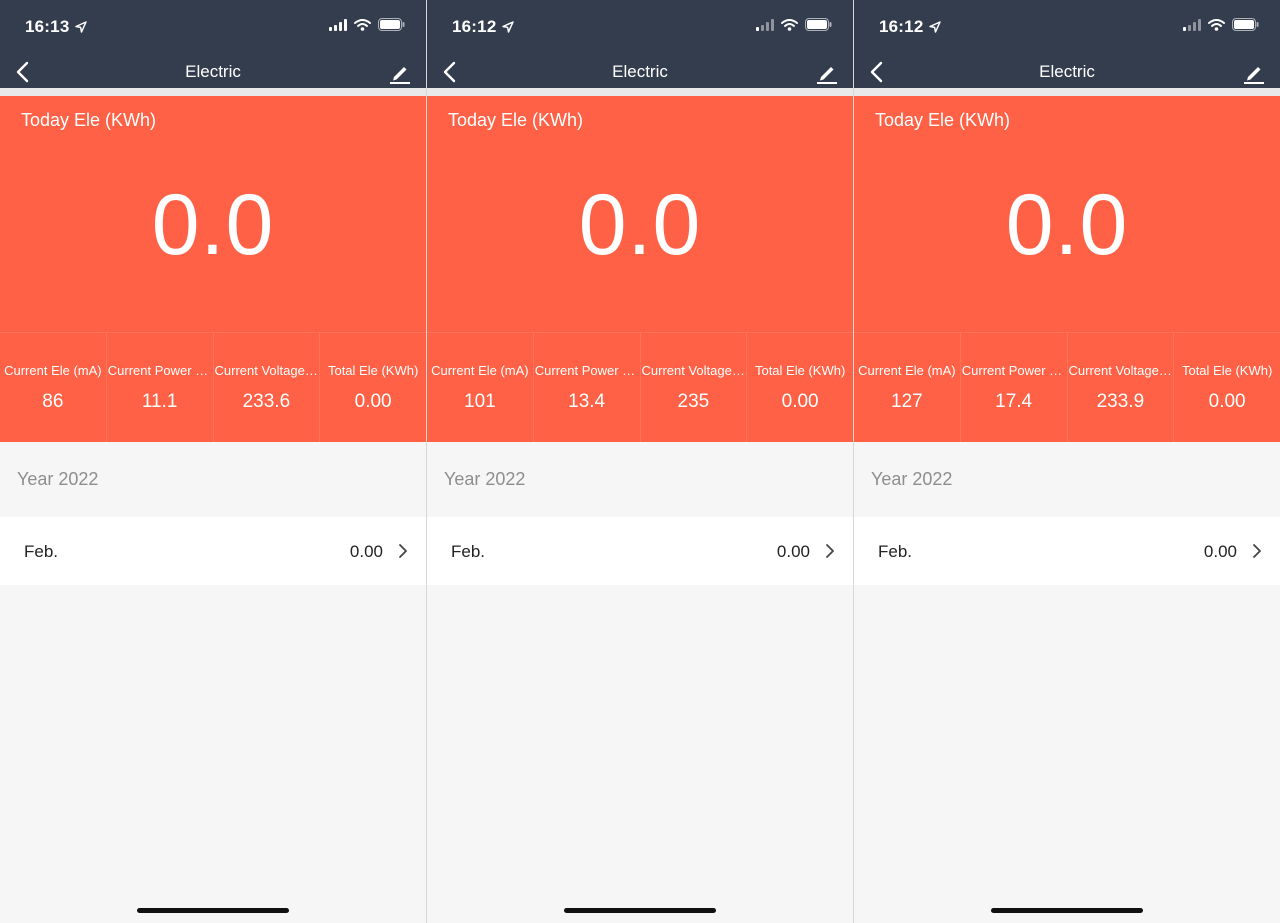 The height and width of the screenshot is (923, 1280). I want to click on stat-value: 11.1, so click(159, 401).